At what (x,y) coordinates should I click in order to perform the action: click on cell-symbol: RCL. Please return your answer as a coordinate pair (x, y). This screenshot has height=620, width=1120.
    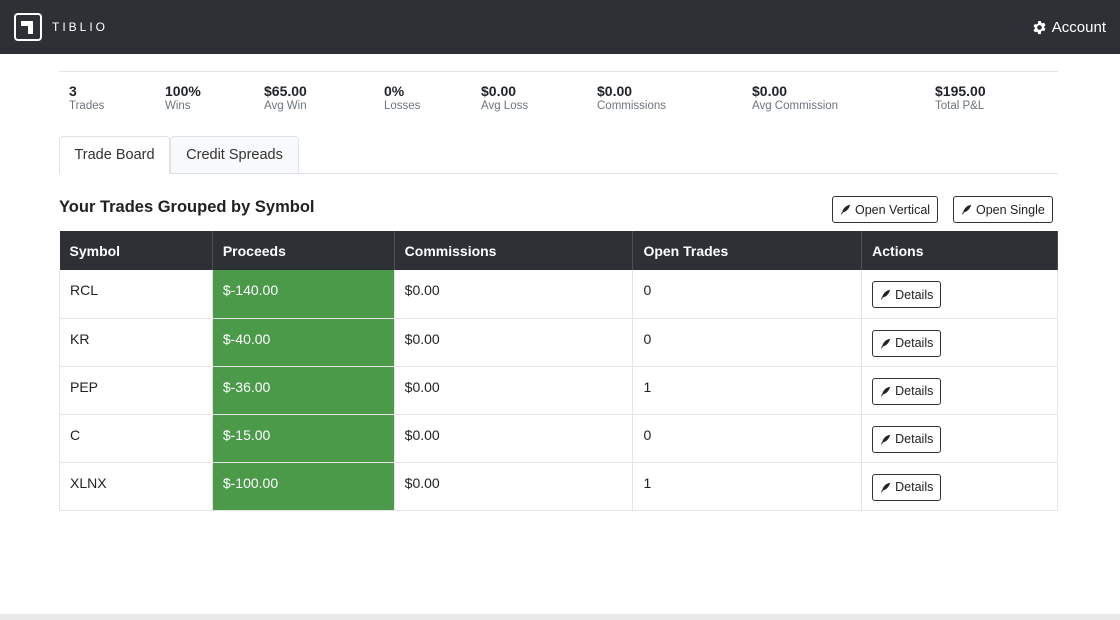
    Looking at the image, I should click on (136, 294).